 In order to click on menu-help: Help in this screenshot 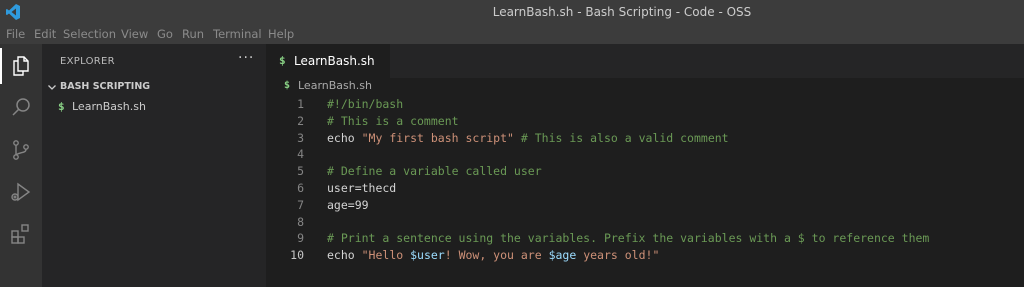, I will do `click(281, 34)`.